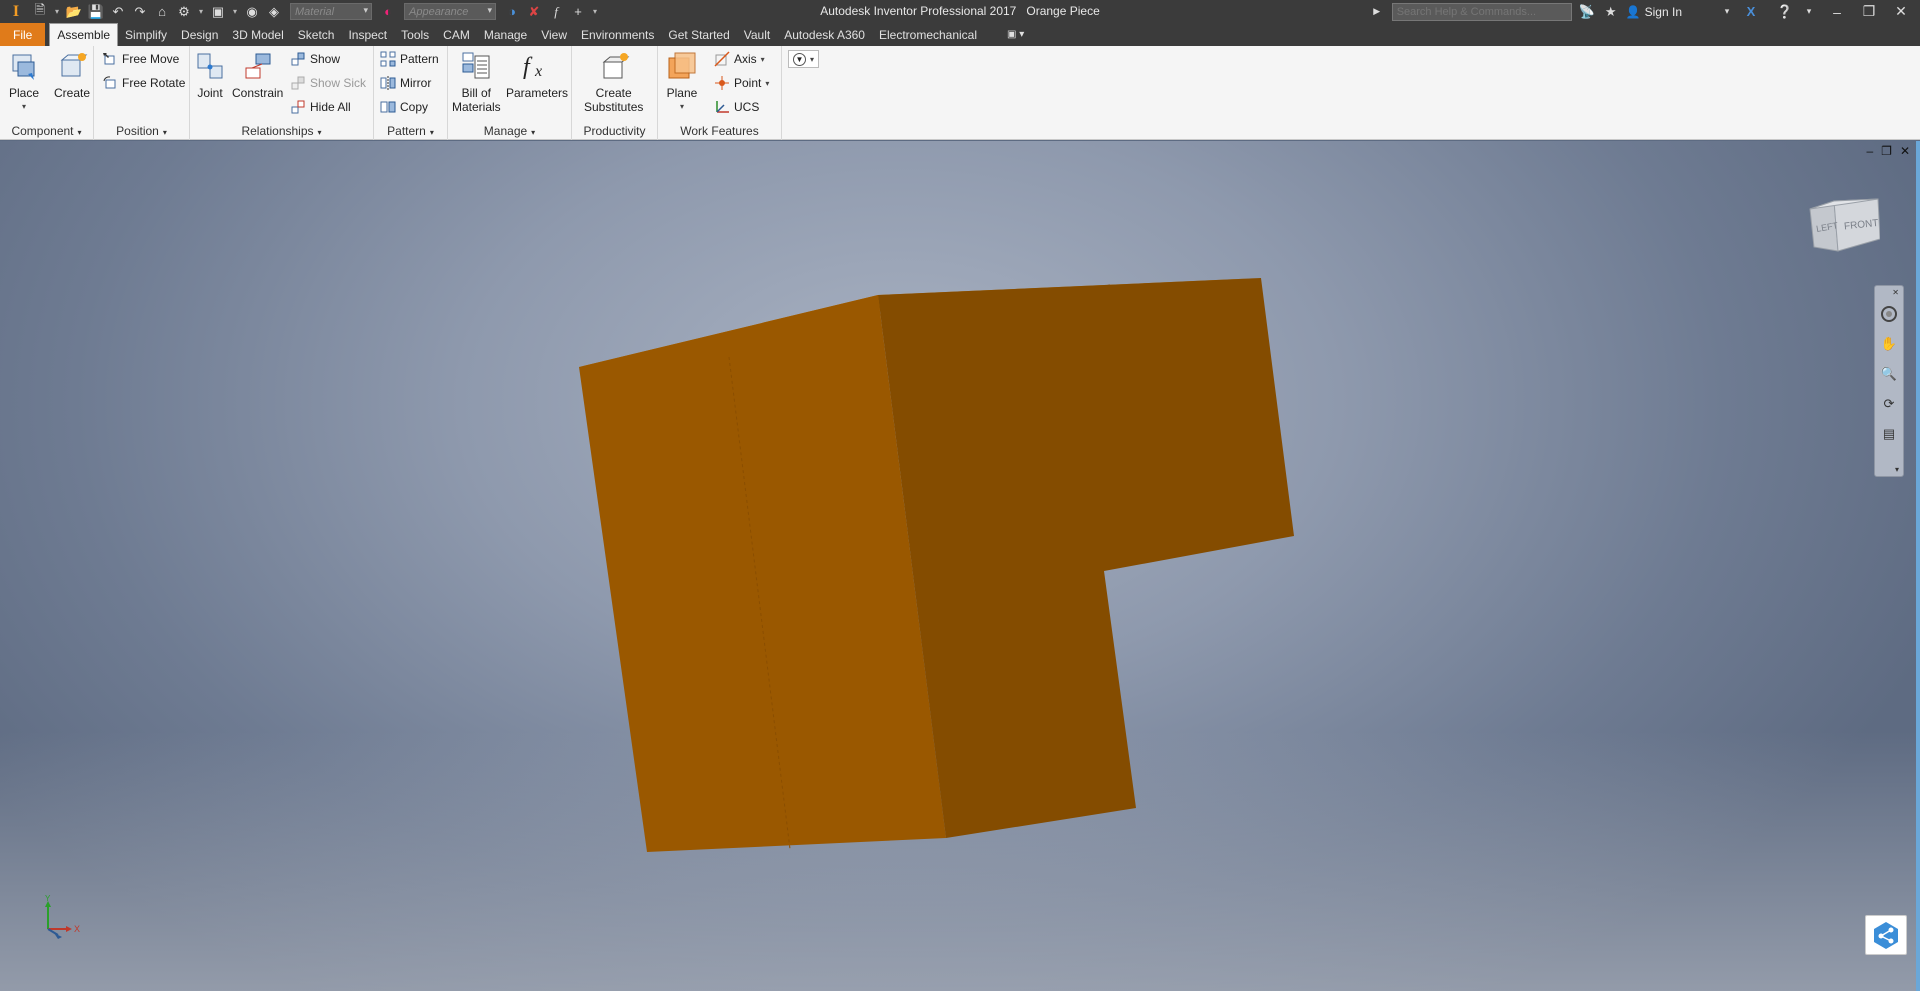 This screenshot has height=991, width=1920. Describe the element at coordinates (24, 82) in the screenshot. I see `place-button: Place ▾` at that location.